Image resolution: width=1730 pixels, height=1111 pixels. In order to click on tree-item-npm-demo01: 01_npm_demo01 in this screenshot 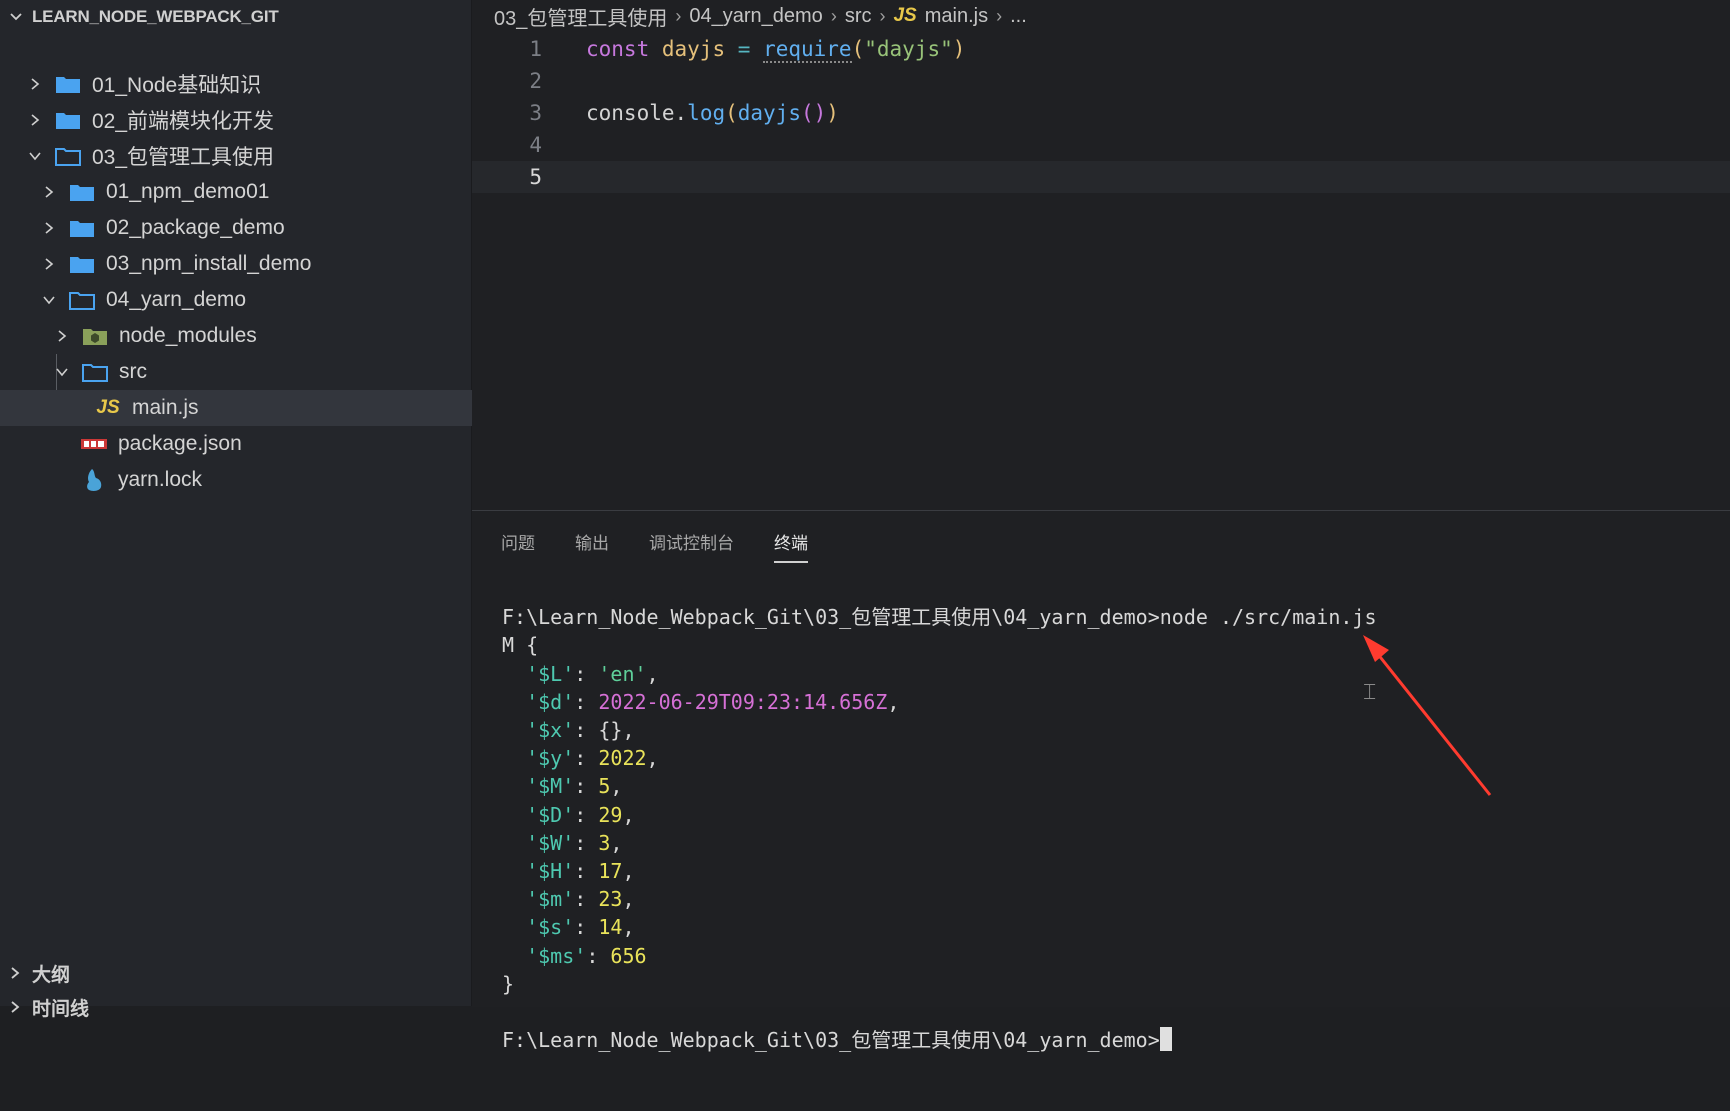, I will do `click(255, 192)`.